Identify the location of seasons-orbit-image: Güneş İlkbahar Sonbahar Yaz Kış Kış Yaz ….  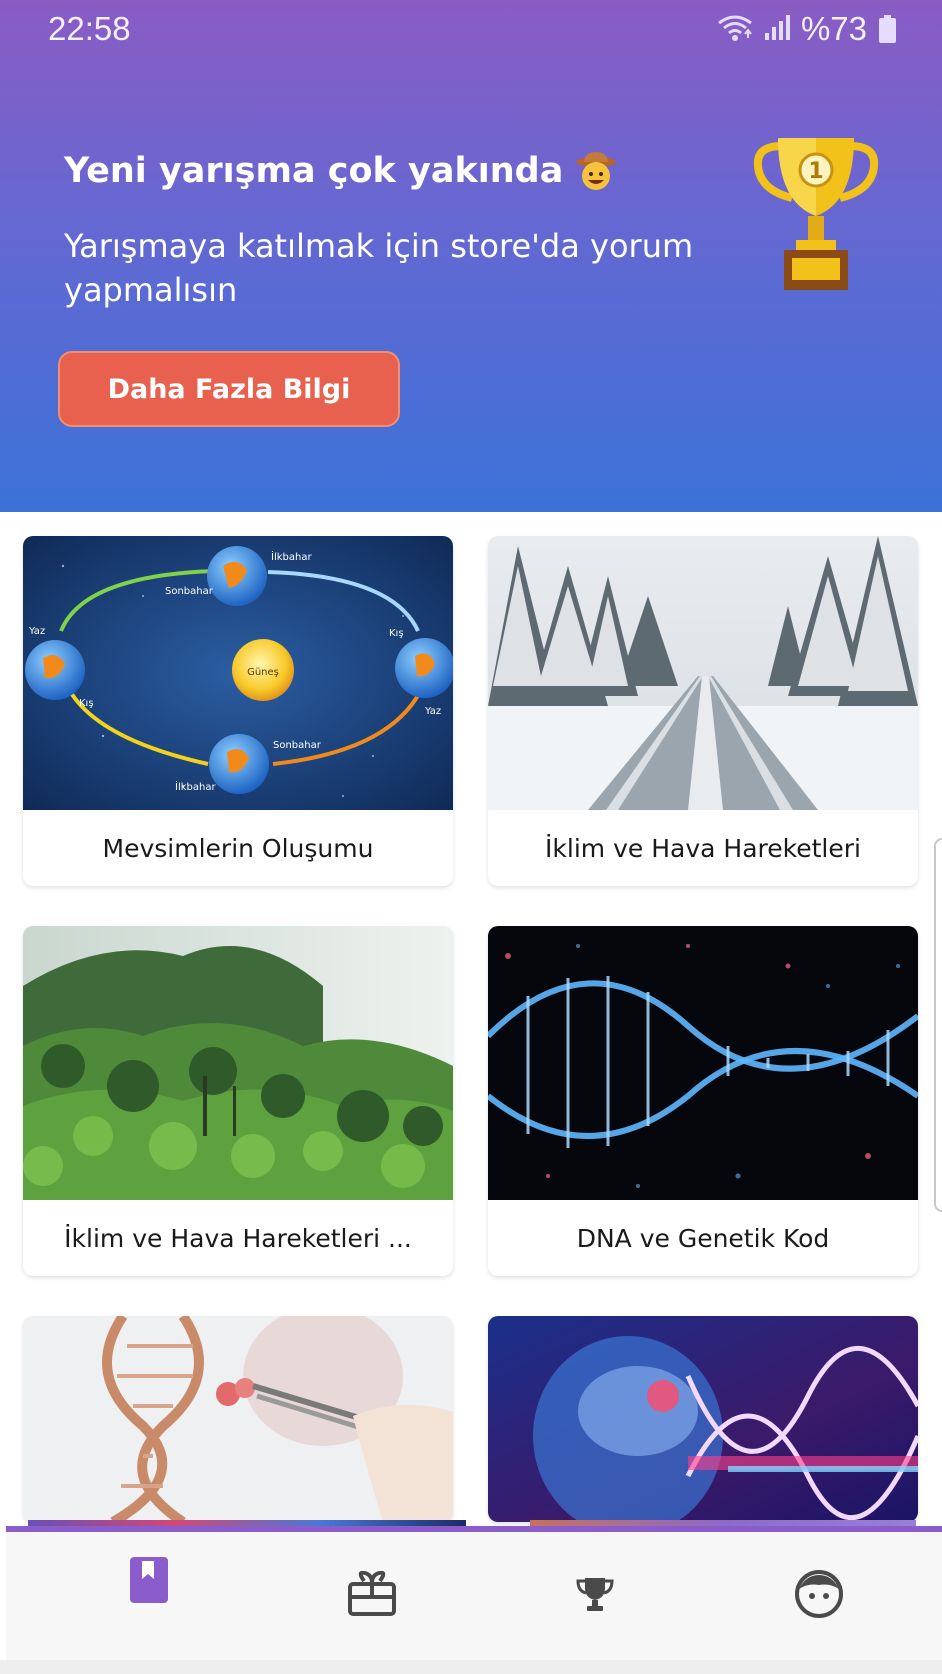
(238, 673).